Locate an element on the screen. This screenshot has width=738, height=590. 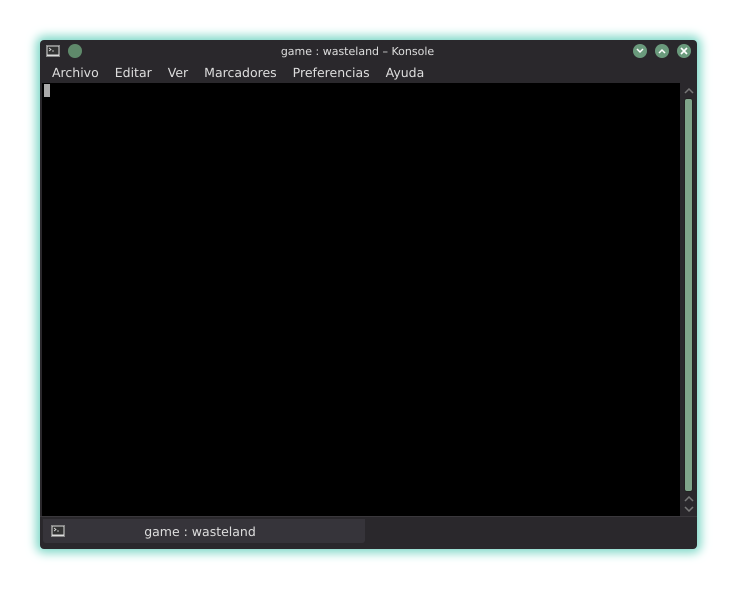
menu-item: Ayuda is located at coordinates (405, 72).